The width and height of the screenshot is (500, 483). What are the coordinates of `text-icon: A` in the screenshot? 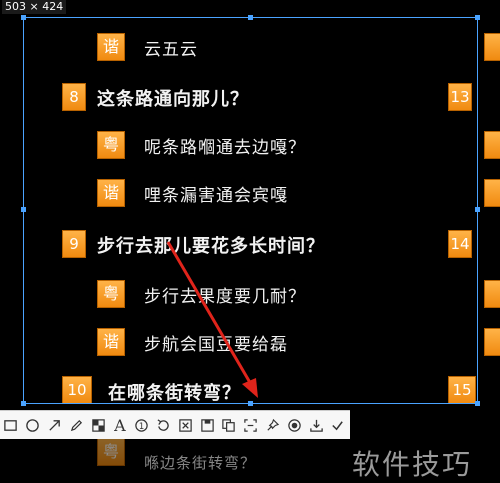 It's located at (120, 425).